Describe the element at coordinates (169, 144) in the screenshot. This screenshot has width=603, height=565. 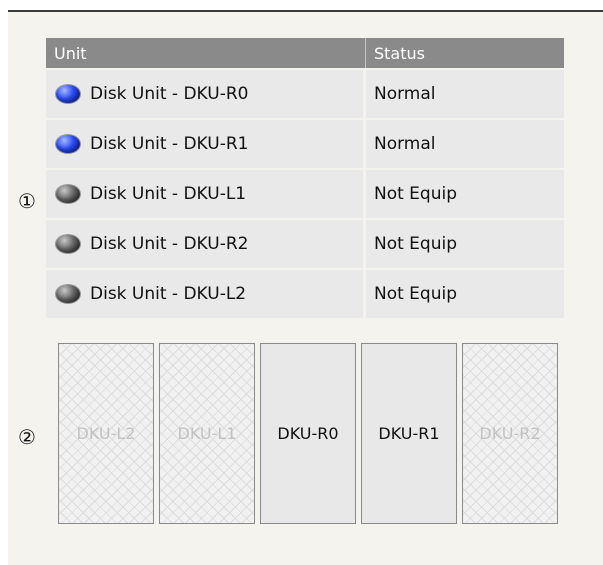
I see `unit-name: Disk Unit - DKU-R1` at that location.